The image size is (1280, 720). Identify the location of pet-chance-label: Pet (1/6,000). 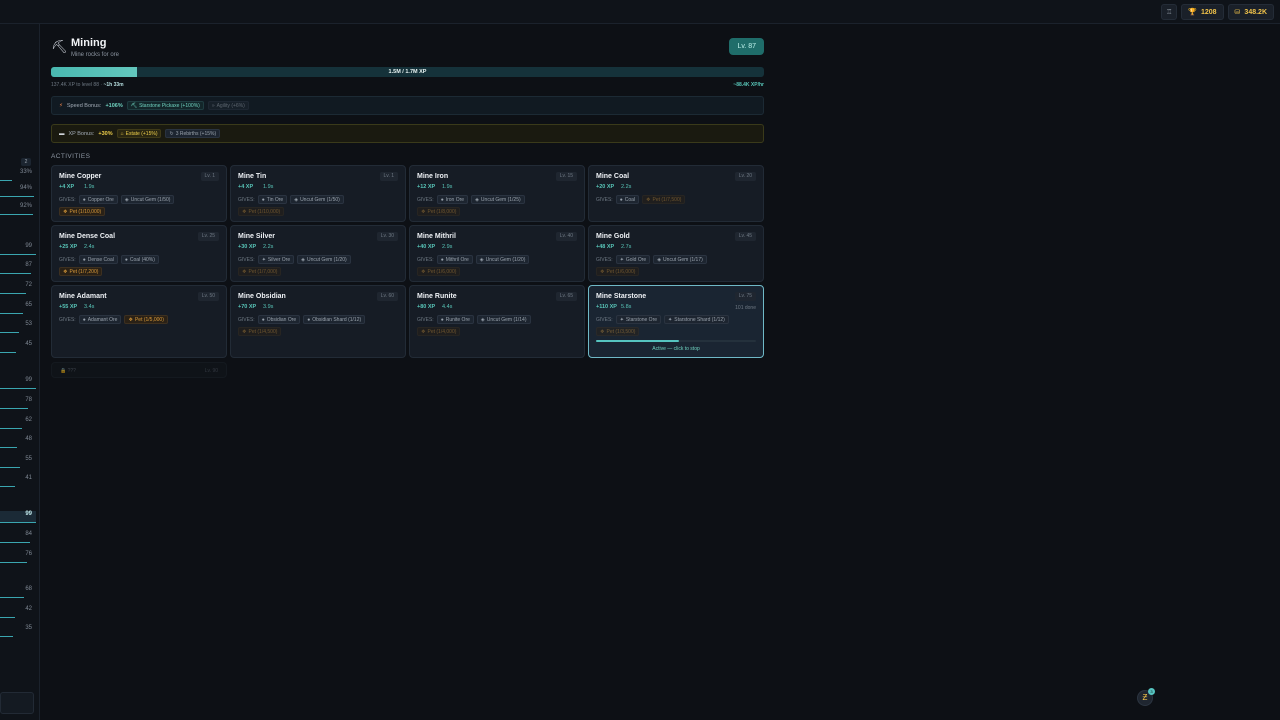
(442, 271).